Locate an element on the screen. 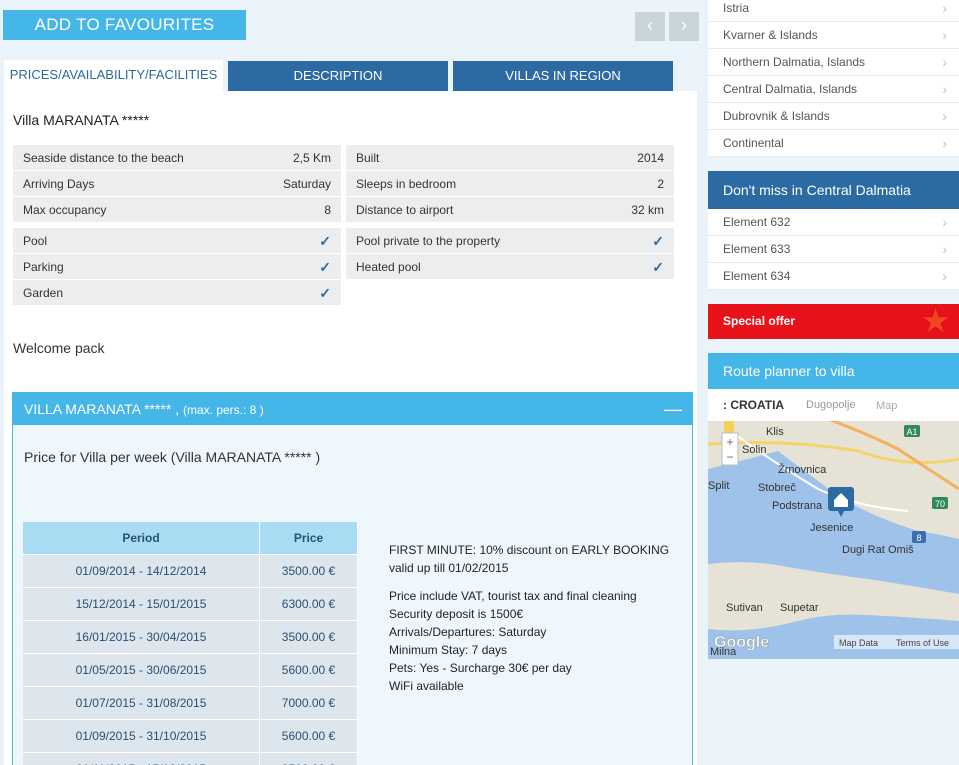 This screenshot has width=959, height=765. region-item: Dubrovnik & Islands › is located at coordinates (833, 116).